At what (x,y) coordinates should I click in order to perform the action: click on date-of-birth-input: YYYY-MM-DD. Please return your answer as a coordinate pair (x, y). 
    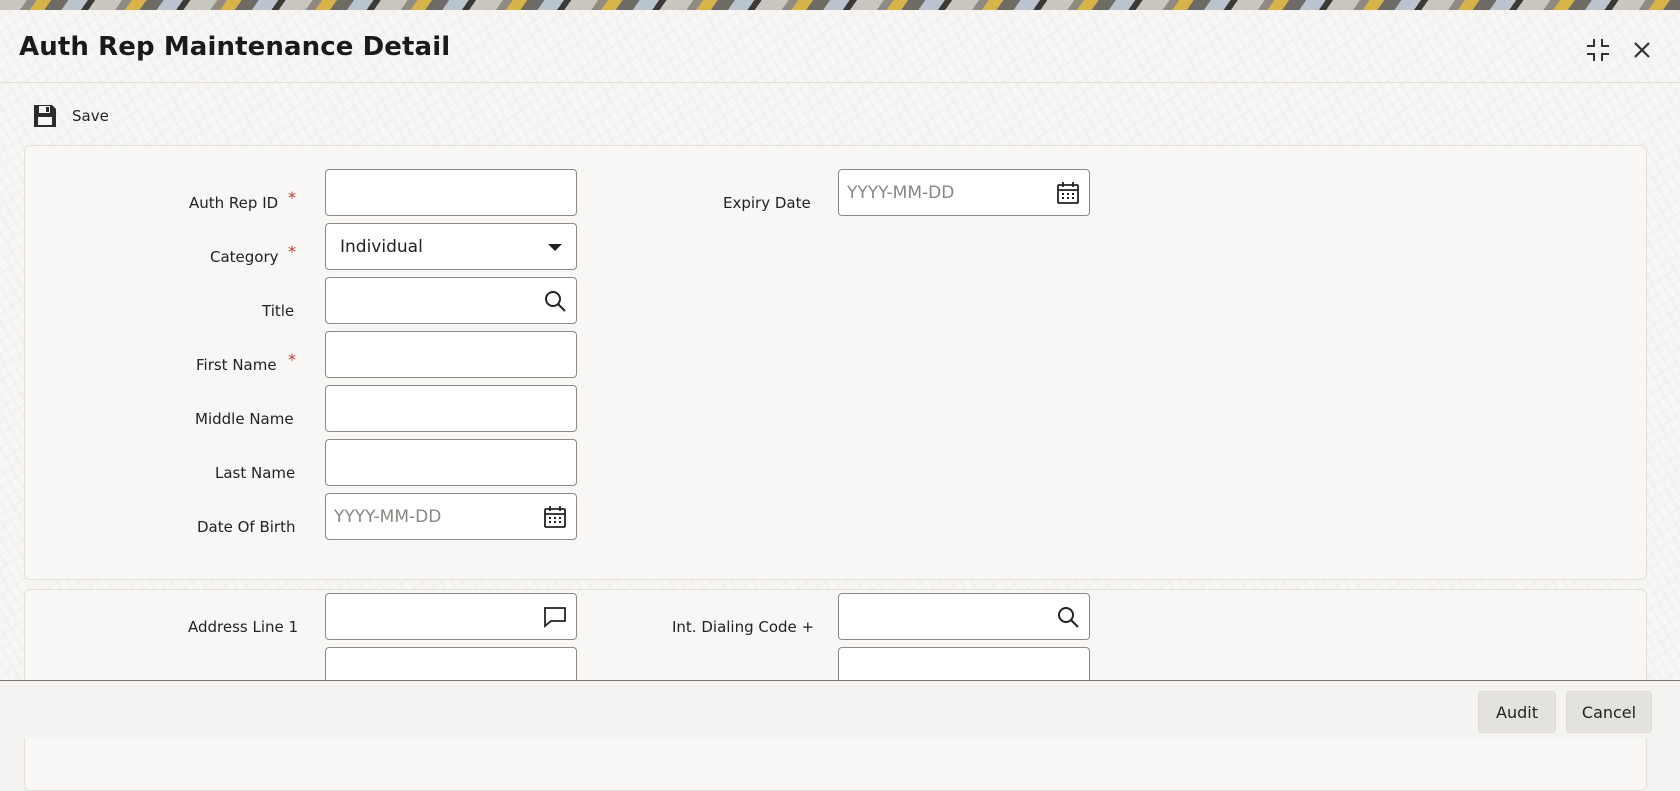
    Looking at the image, I should click on (451, 516).